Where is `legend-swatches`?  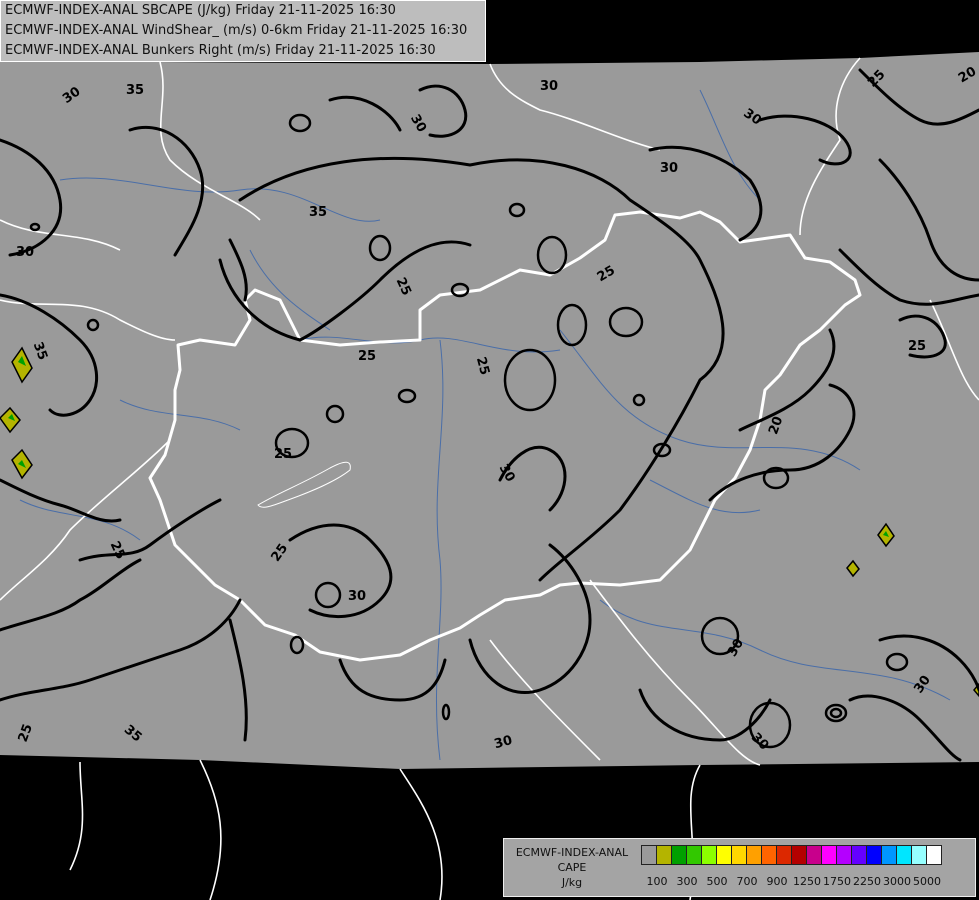
legend-swatches is located at coordinates (791, 855).